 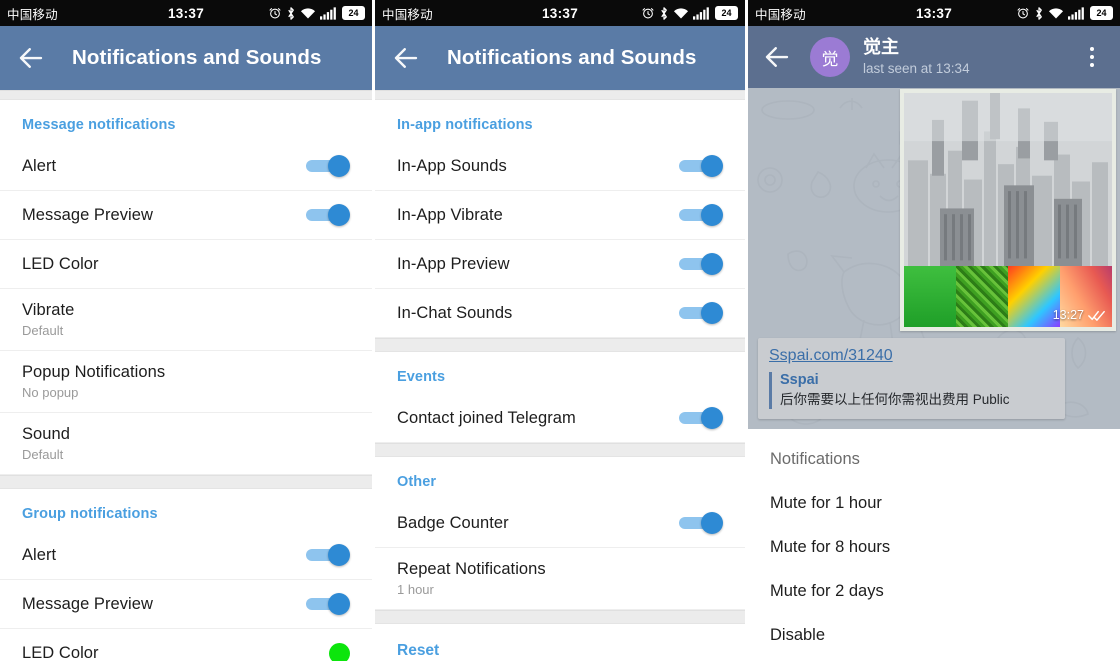 I want to click on list-item: In-App Preview, so click(x=560, y=264).